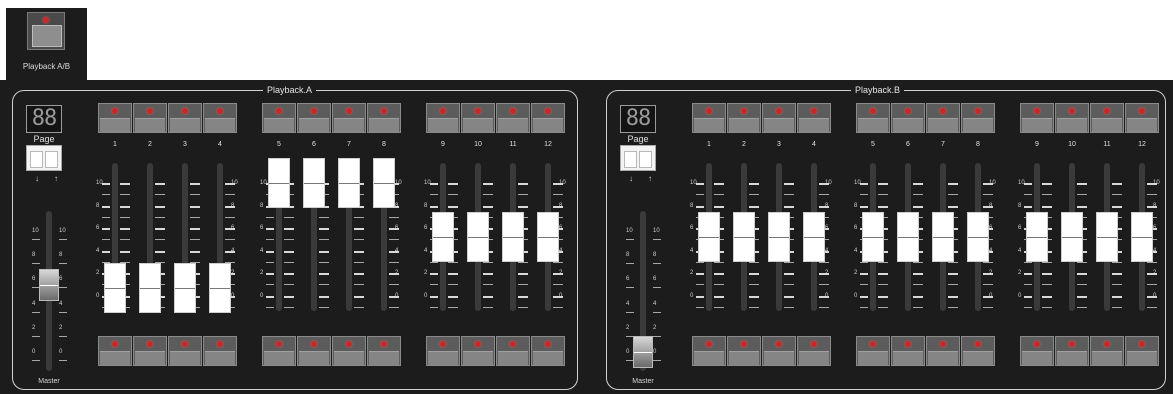 The image size is (1173, 394). What do you see at coordinates (98, 273) in the screenshot?
I see `scale-label: 2` at bounding box center [98, 273].